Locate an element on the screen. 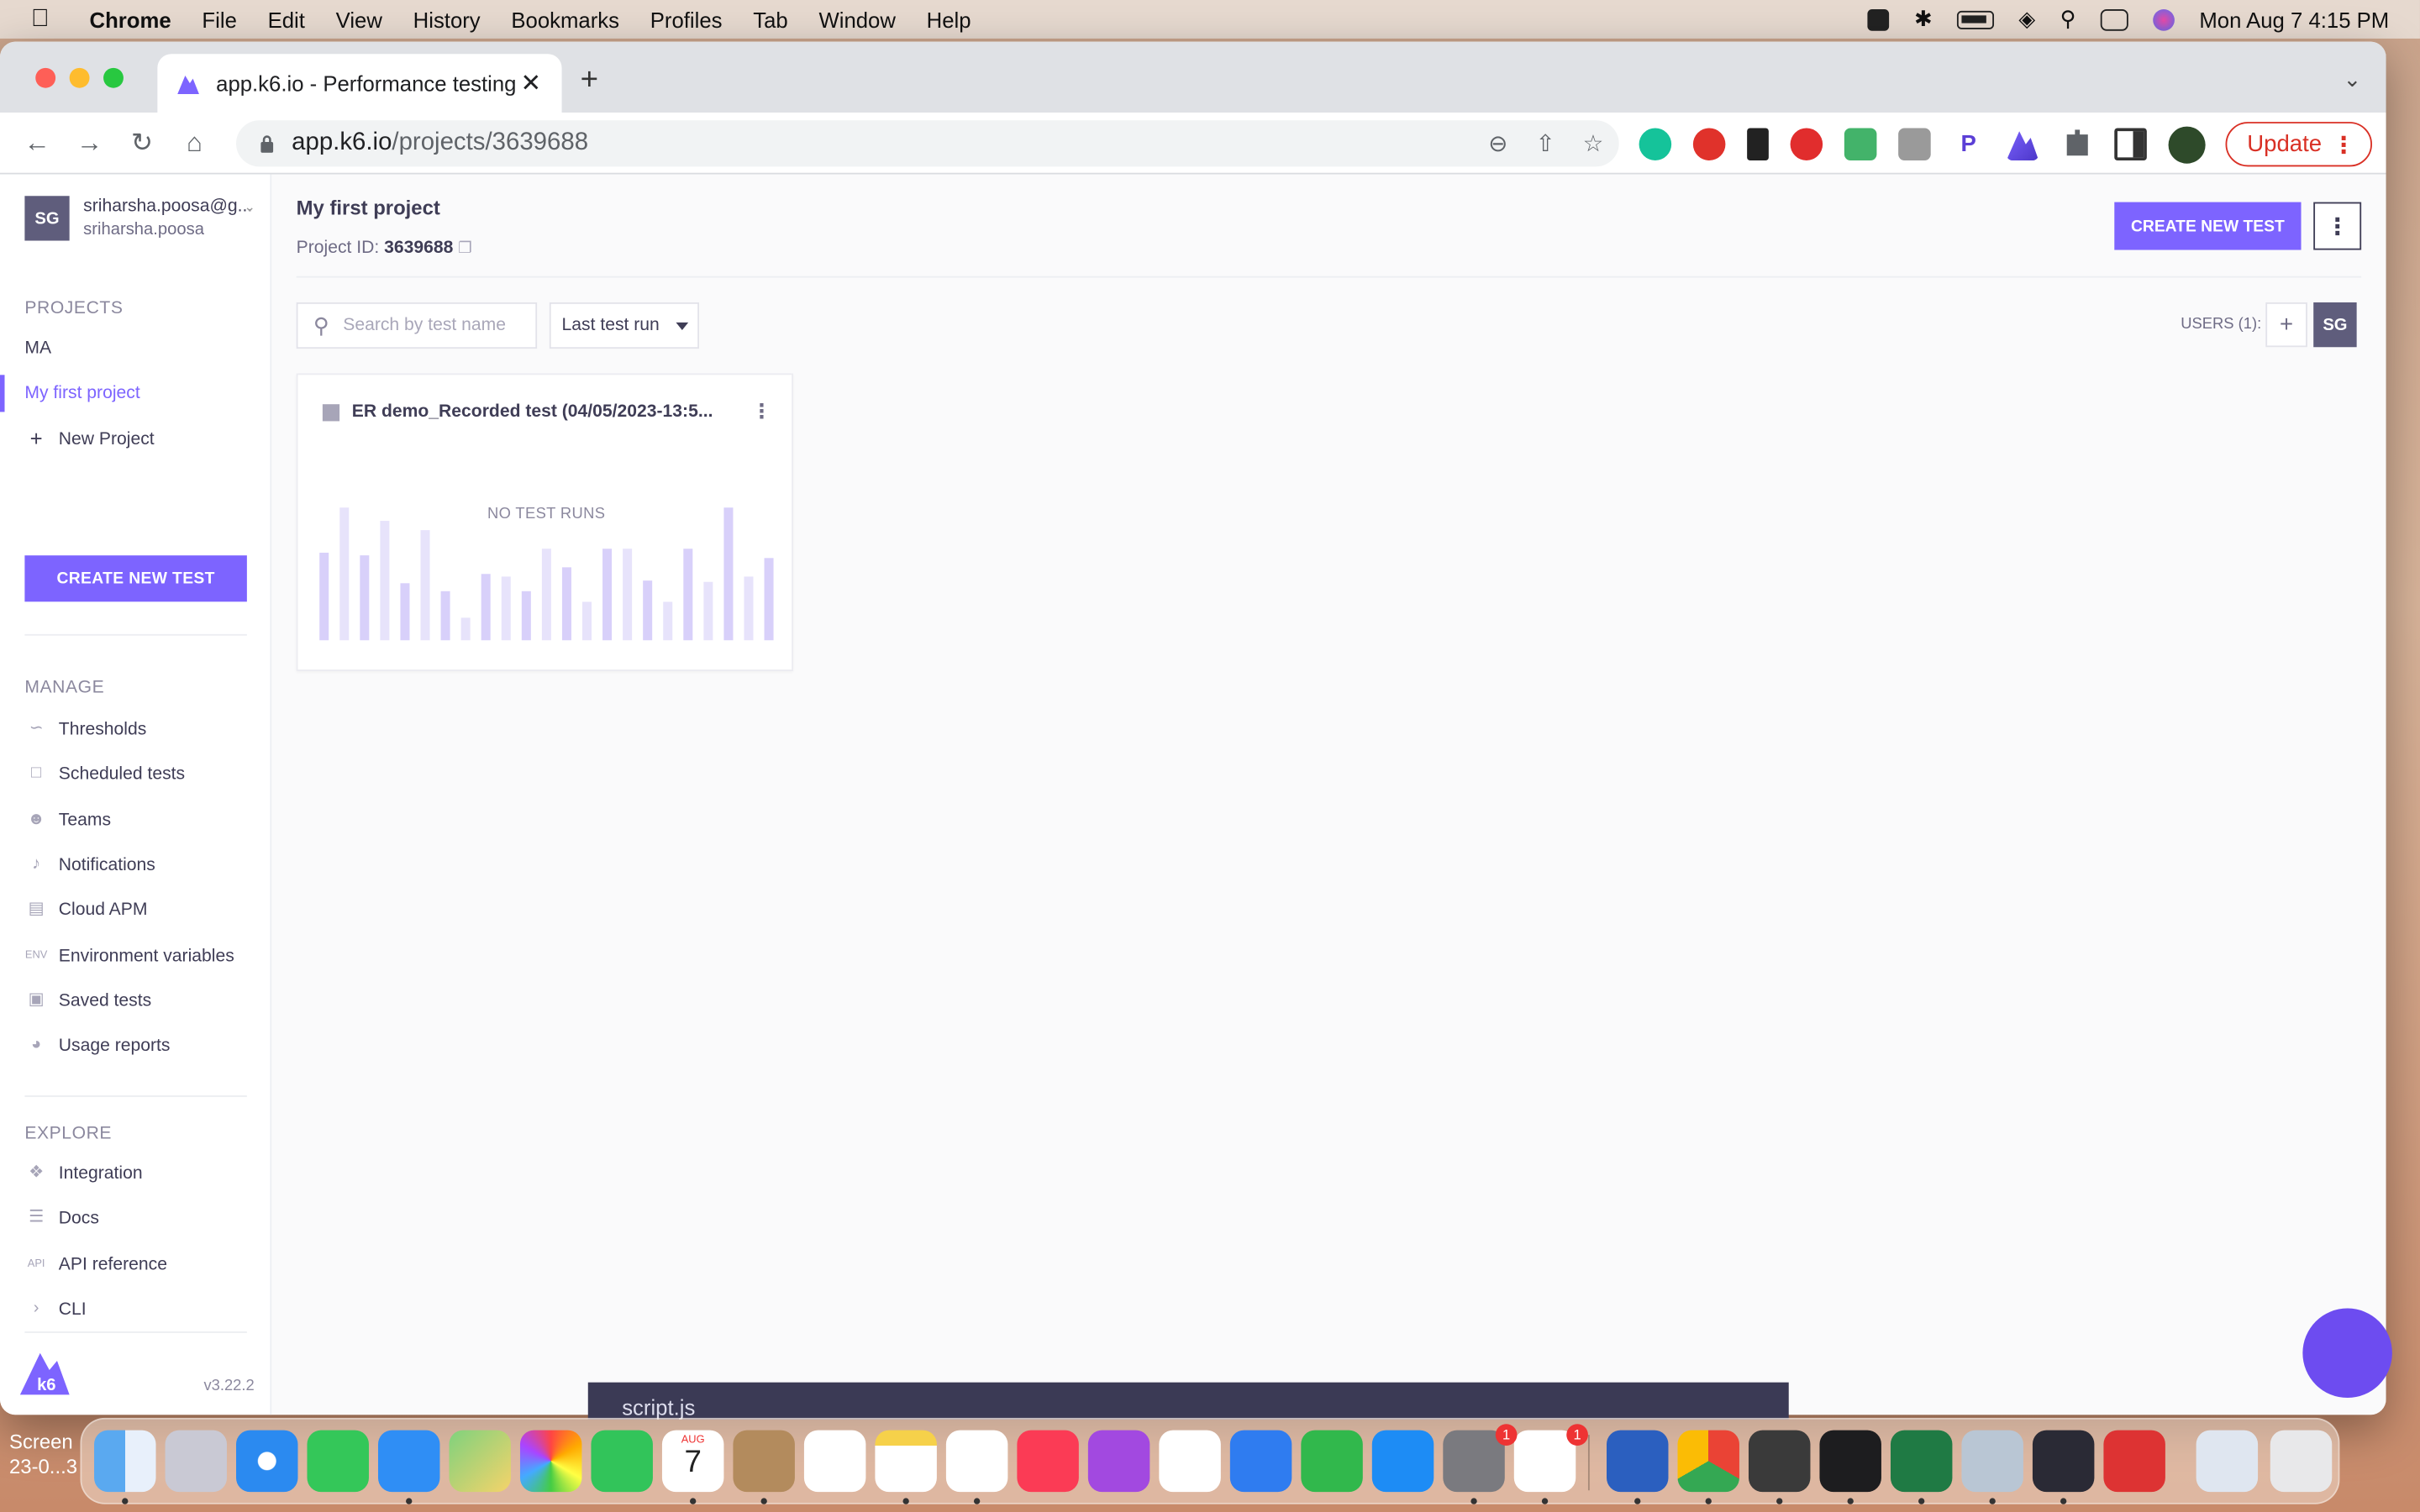 This screenshot has height=1512, width=2420. sidebar-item-saved-tests: ▣ Saved tests is located at coordinates (88, 1000).